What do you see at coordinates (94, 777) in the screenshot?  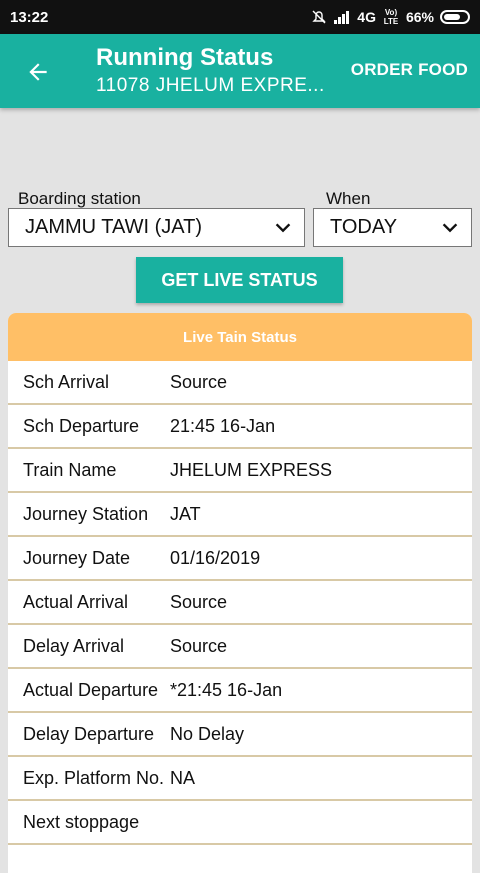 I see `row-key: Exp. Platform No.` at bounding box center [94, 777].